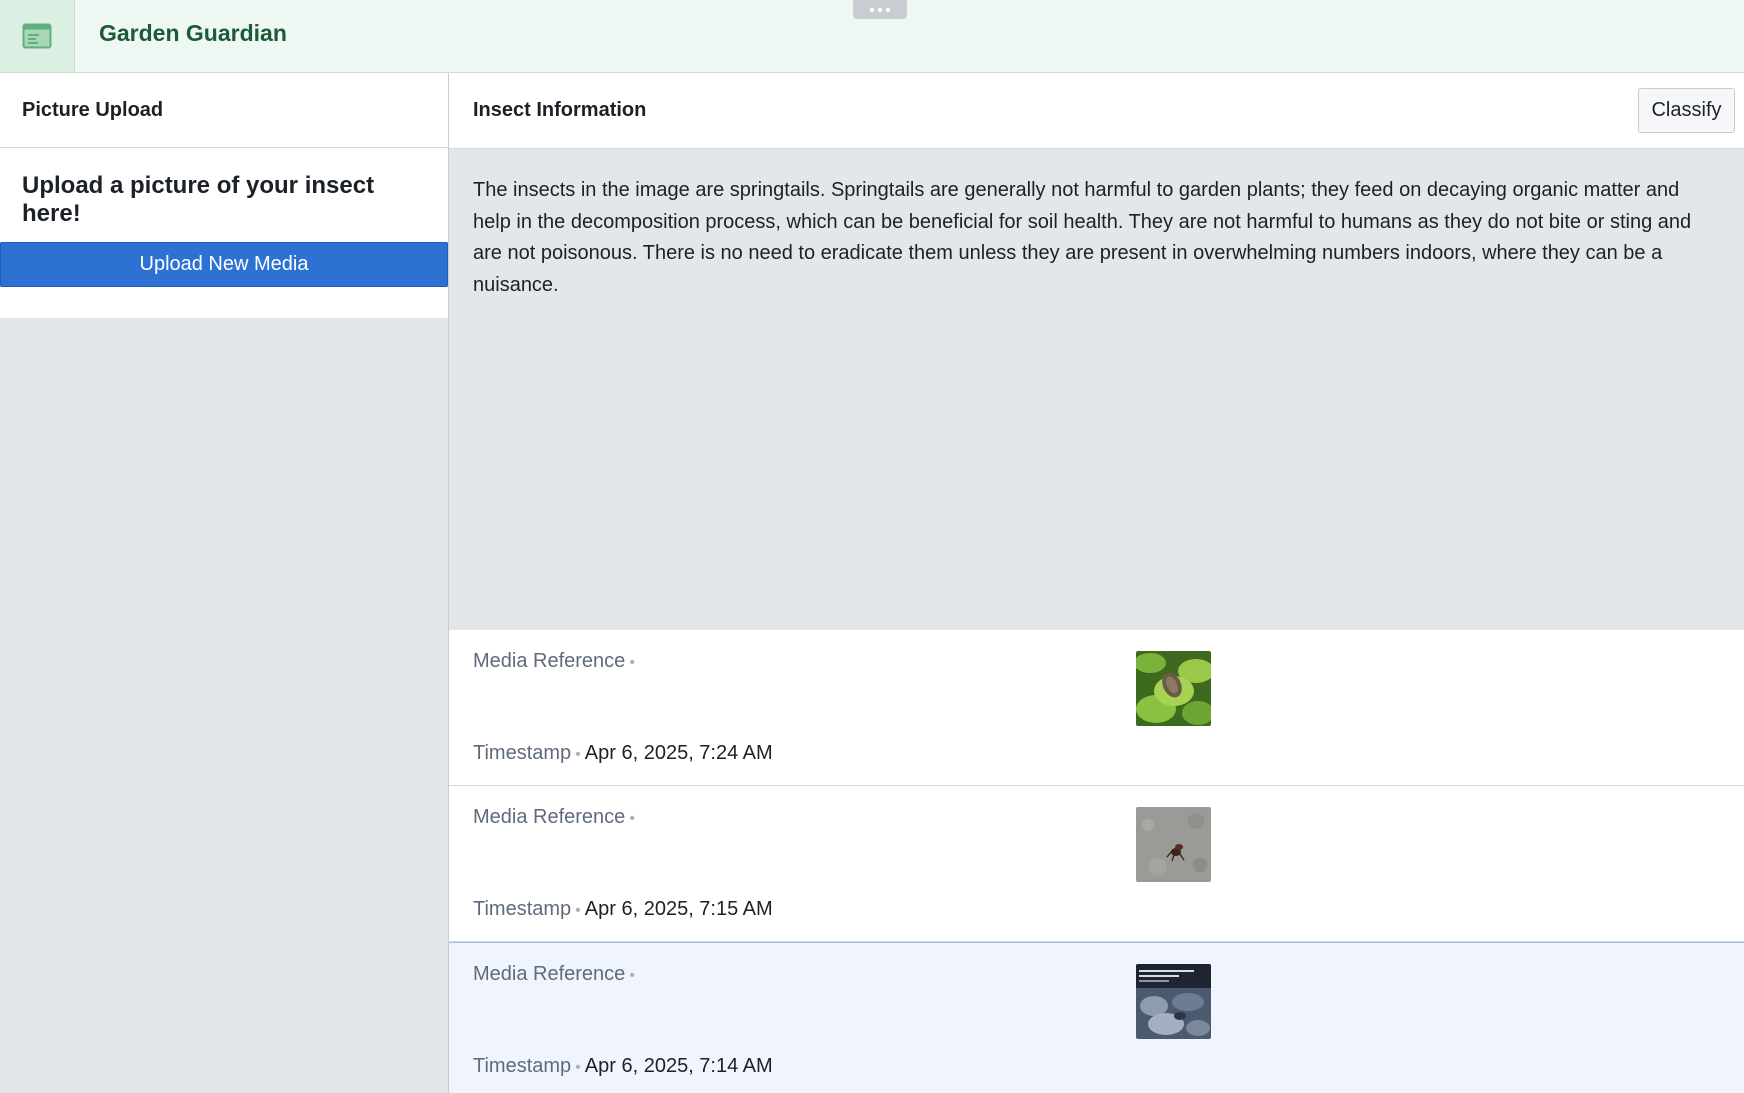 The height and width of the screenshot is (1093, 1744). I want to click on classify-button: Classify, so click(1686, 110).